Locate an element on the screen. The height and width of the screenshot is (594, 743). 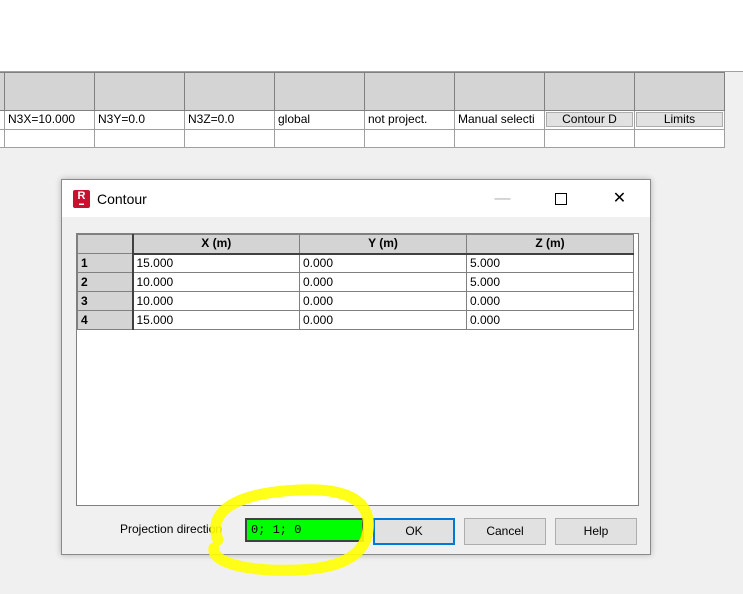
table-row: 1 15.000 0.000 5.000 is located at coordinates (355, 263).